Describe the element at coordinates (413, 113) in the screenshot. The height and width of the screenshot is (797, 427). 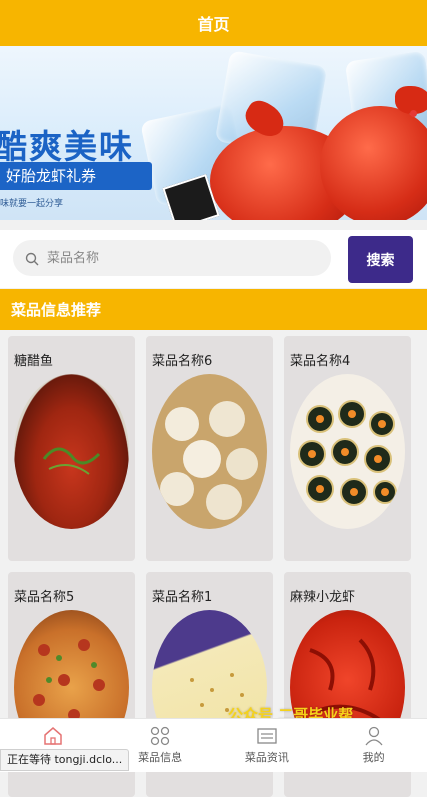
I see `carousel-indicator` at that location.